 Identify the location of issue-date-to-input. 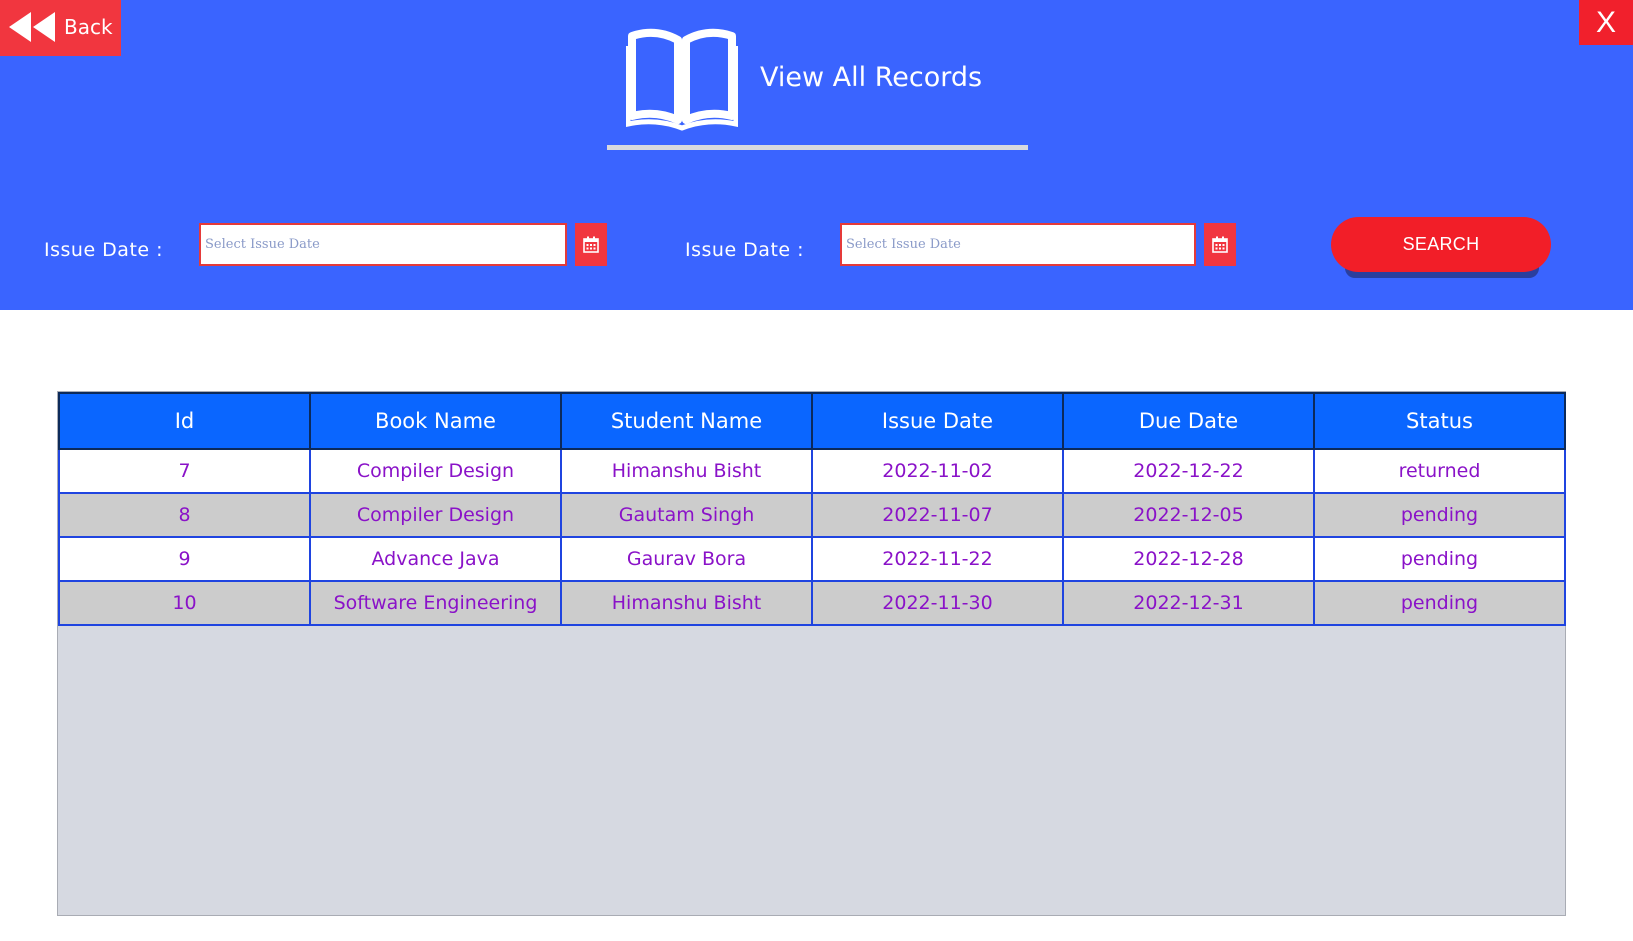
(1018, 244).